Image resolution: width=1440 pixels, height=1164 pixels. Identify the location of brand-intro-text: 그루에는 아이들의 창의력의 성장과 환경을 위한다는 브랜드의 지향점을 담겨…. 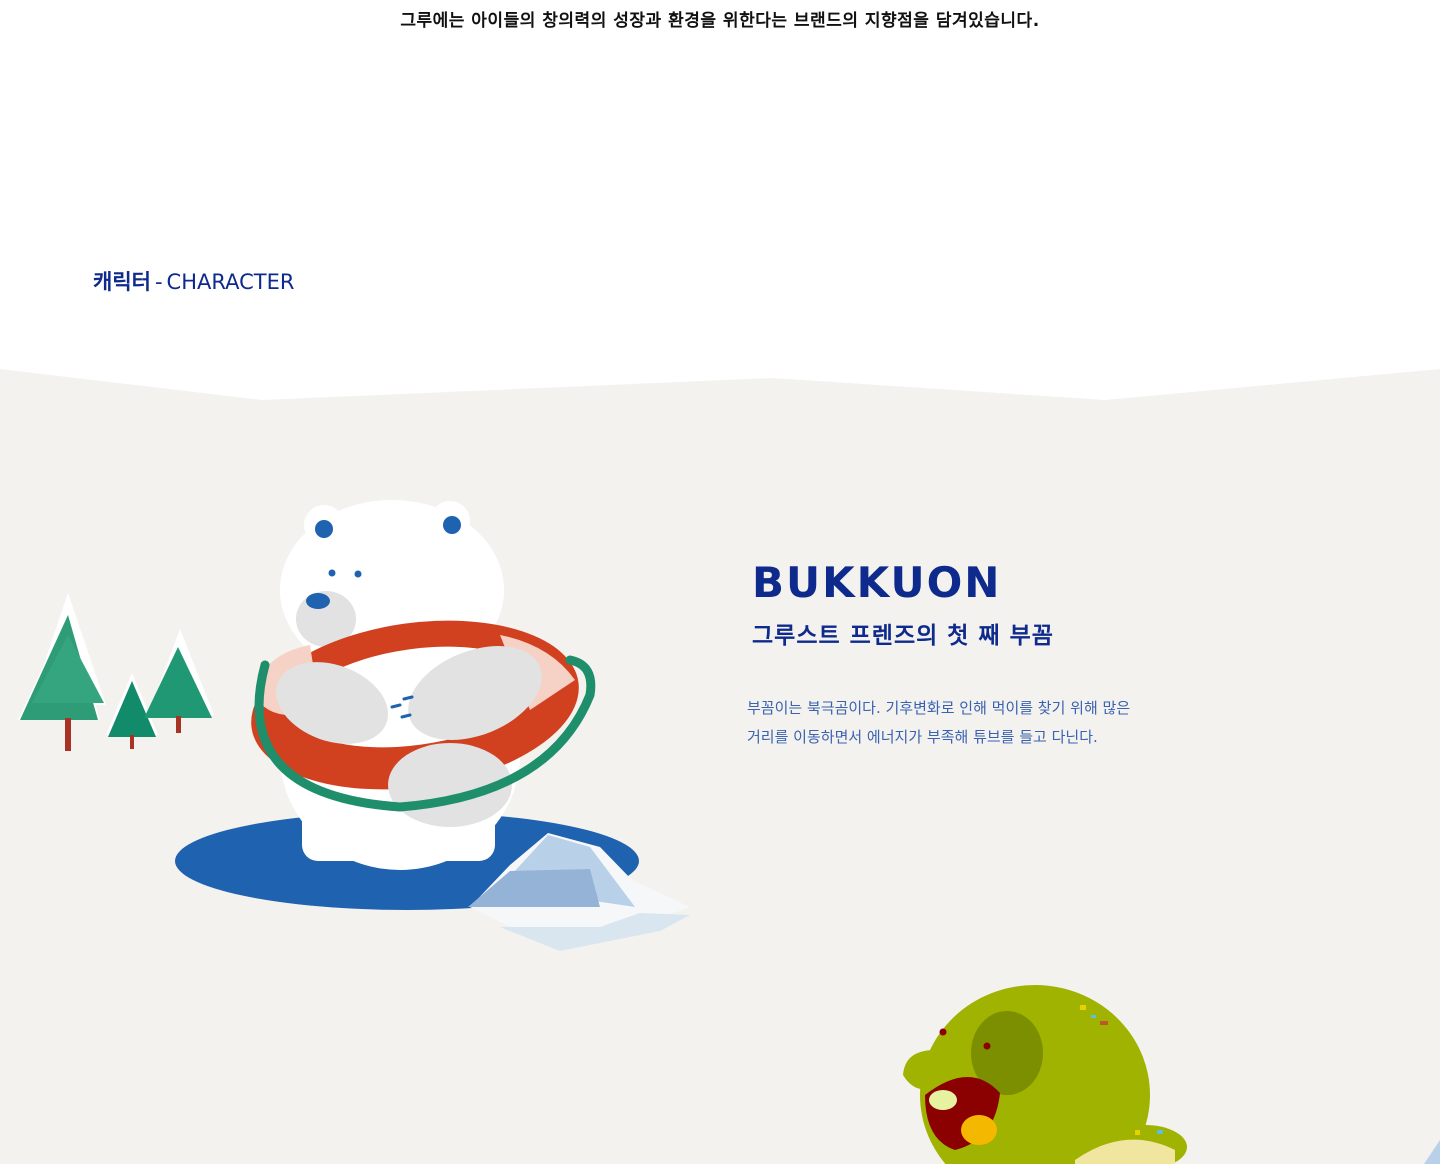
(720, 21).